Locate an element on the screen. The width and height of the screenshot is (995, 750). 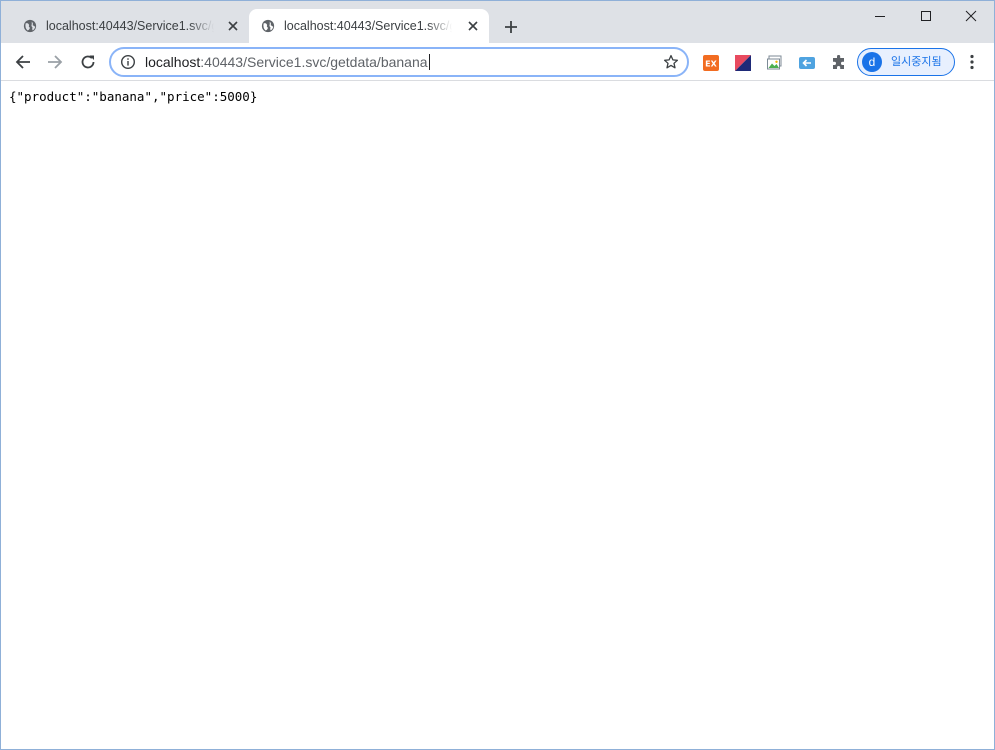
close-window-button is located at coordinates (971, 16).